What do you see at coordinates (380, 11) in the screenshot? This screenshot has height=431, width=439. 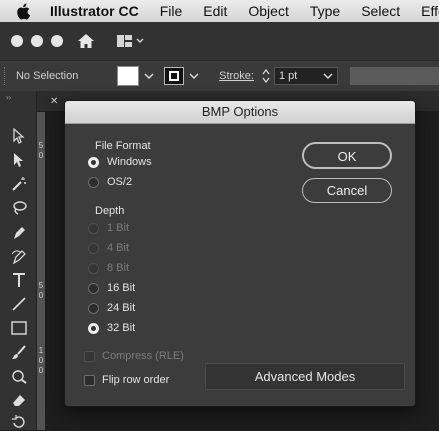 I see `menu-select: Select` at bounding box center [380, 11].